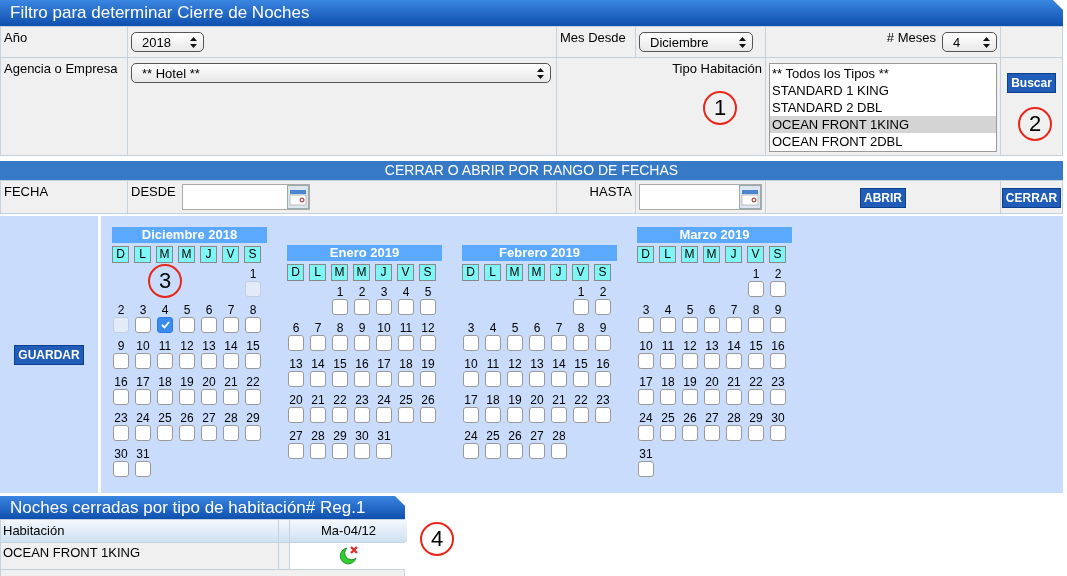 This screenshot has width=1067, height=576. What do you see at coordinates (883, 141) in the screenshot?
I see `room-type-option: OCEAN FRONT 2DBL` at bounding box center [883, 141].